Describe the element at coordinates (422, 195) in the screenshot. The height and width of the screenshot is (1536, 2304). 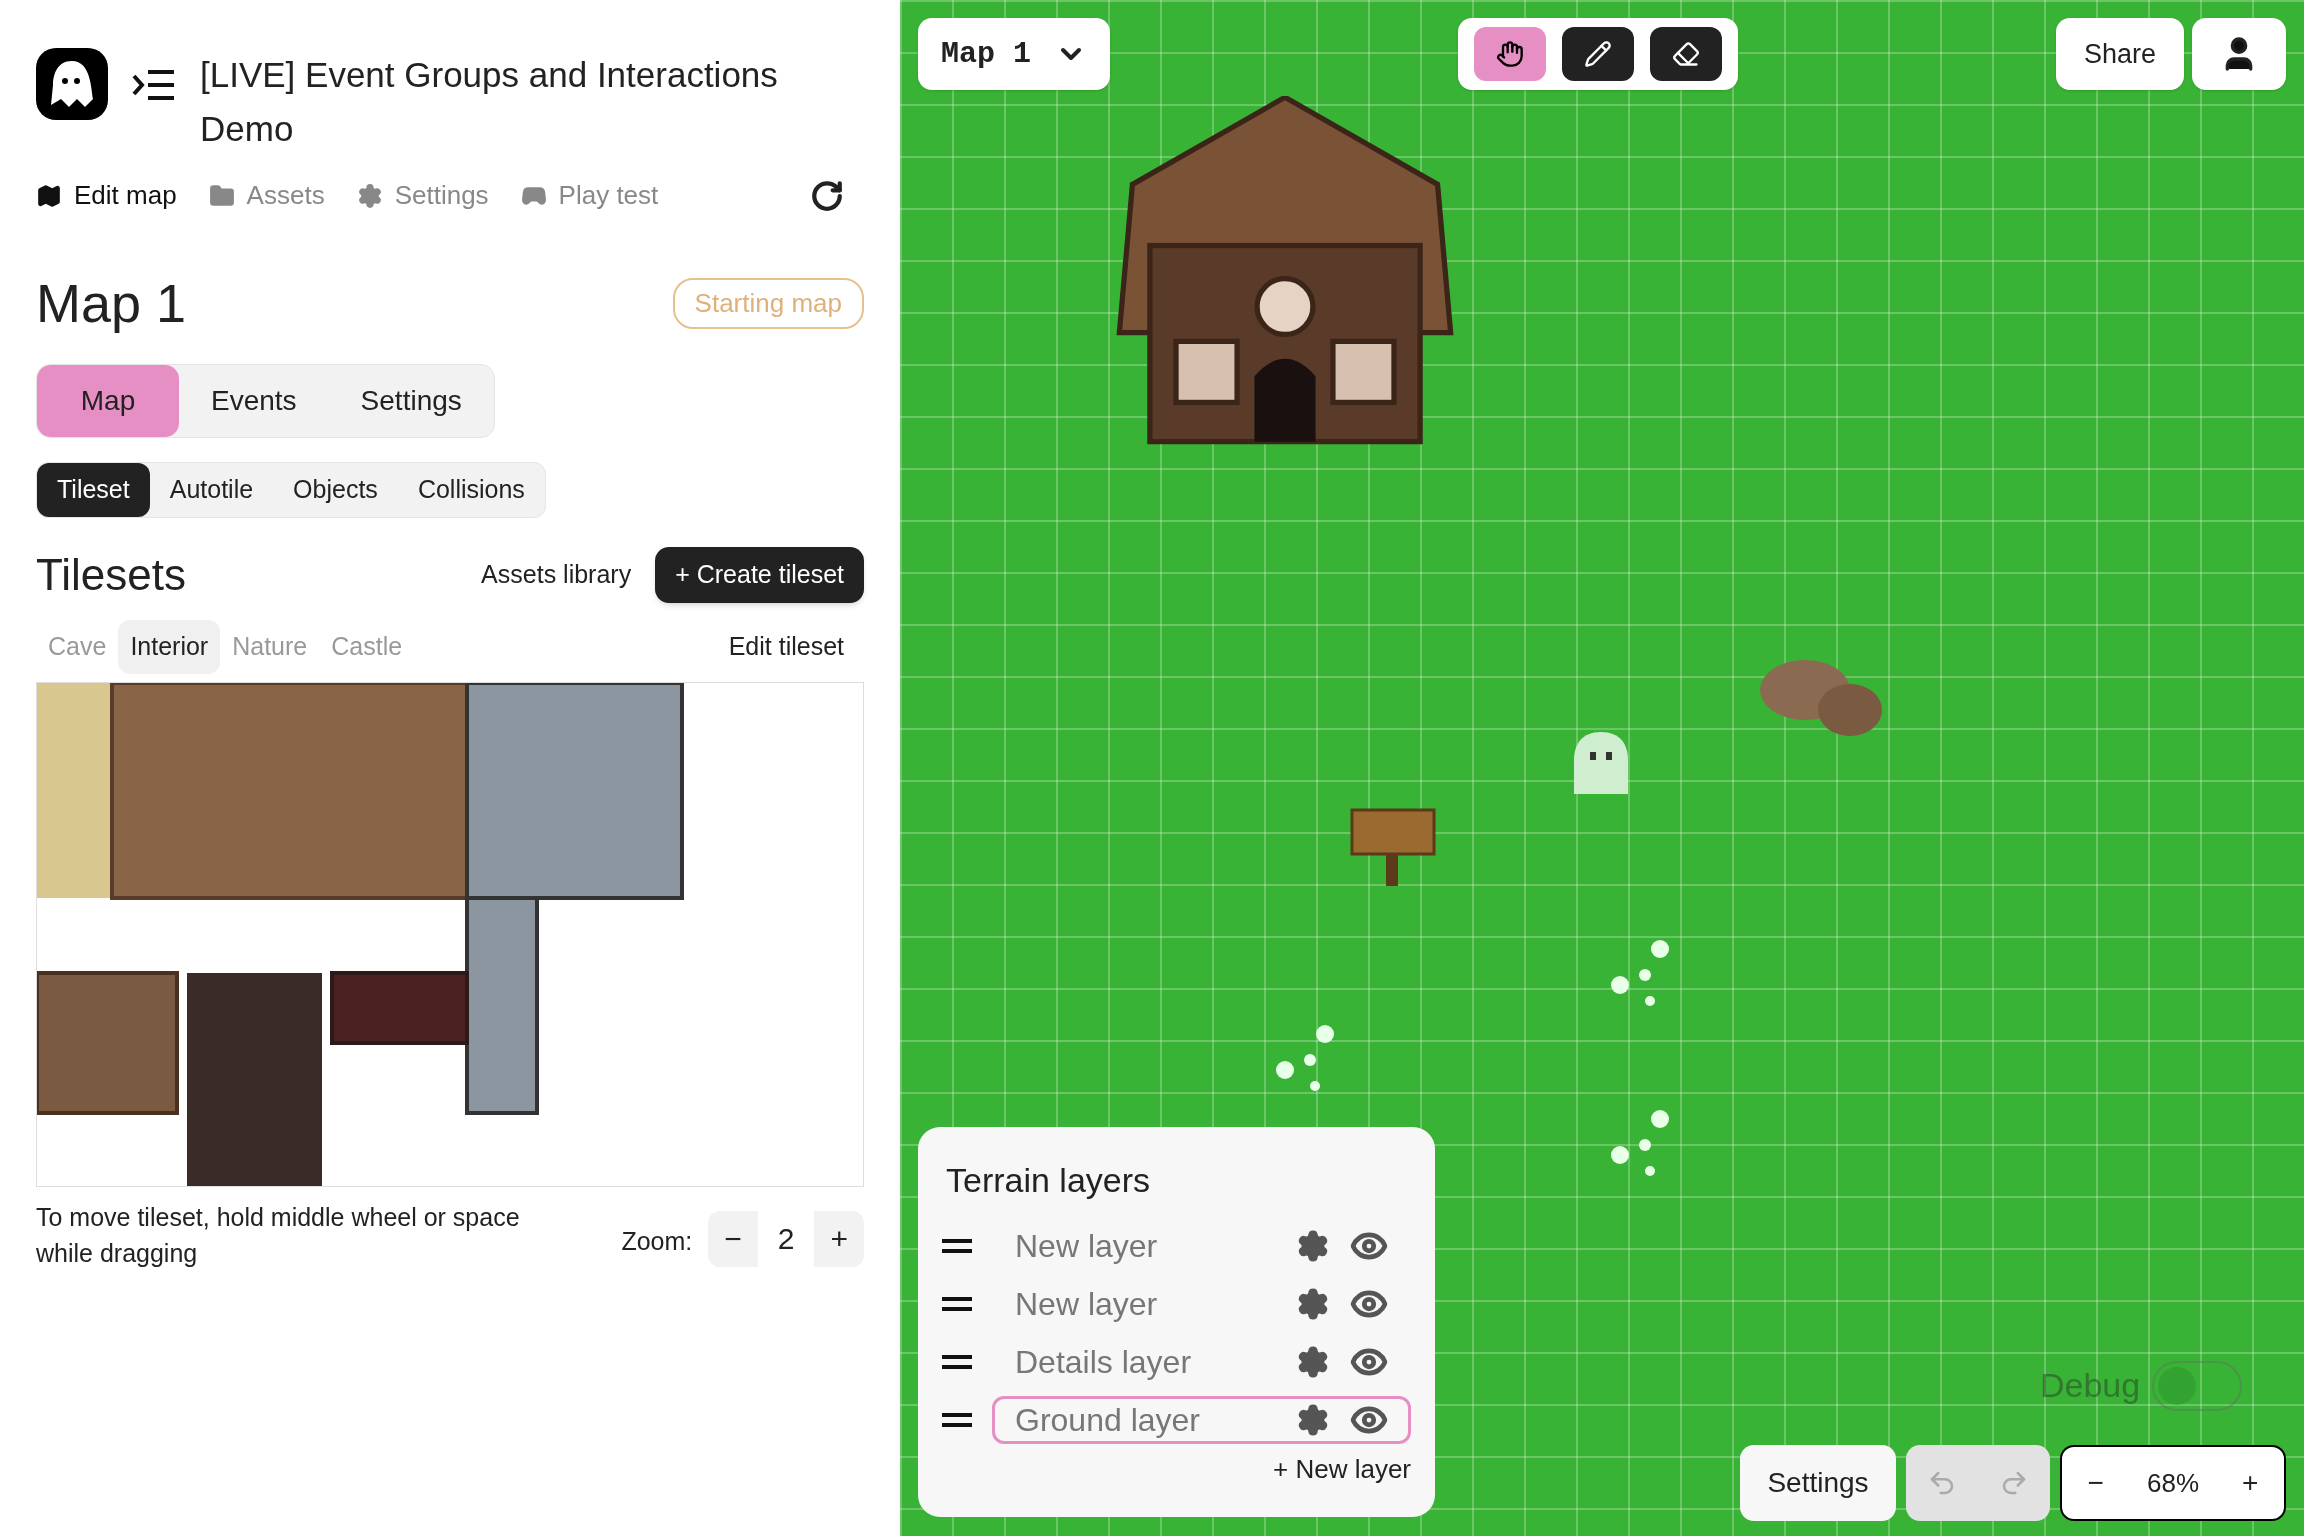
I see `nav-link: Settings` at that location.